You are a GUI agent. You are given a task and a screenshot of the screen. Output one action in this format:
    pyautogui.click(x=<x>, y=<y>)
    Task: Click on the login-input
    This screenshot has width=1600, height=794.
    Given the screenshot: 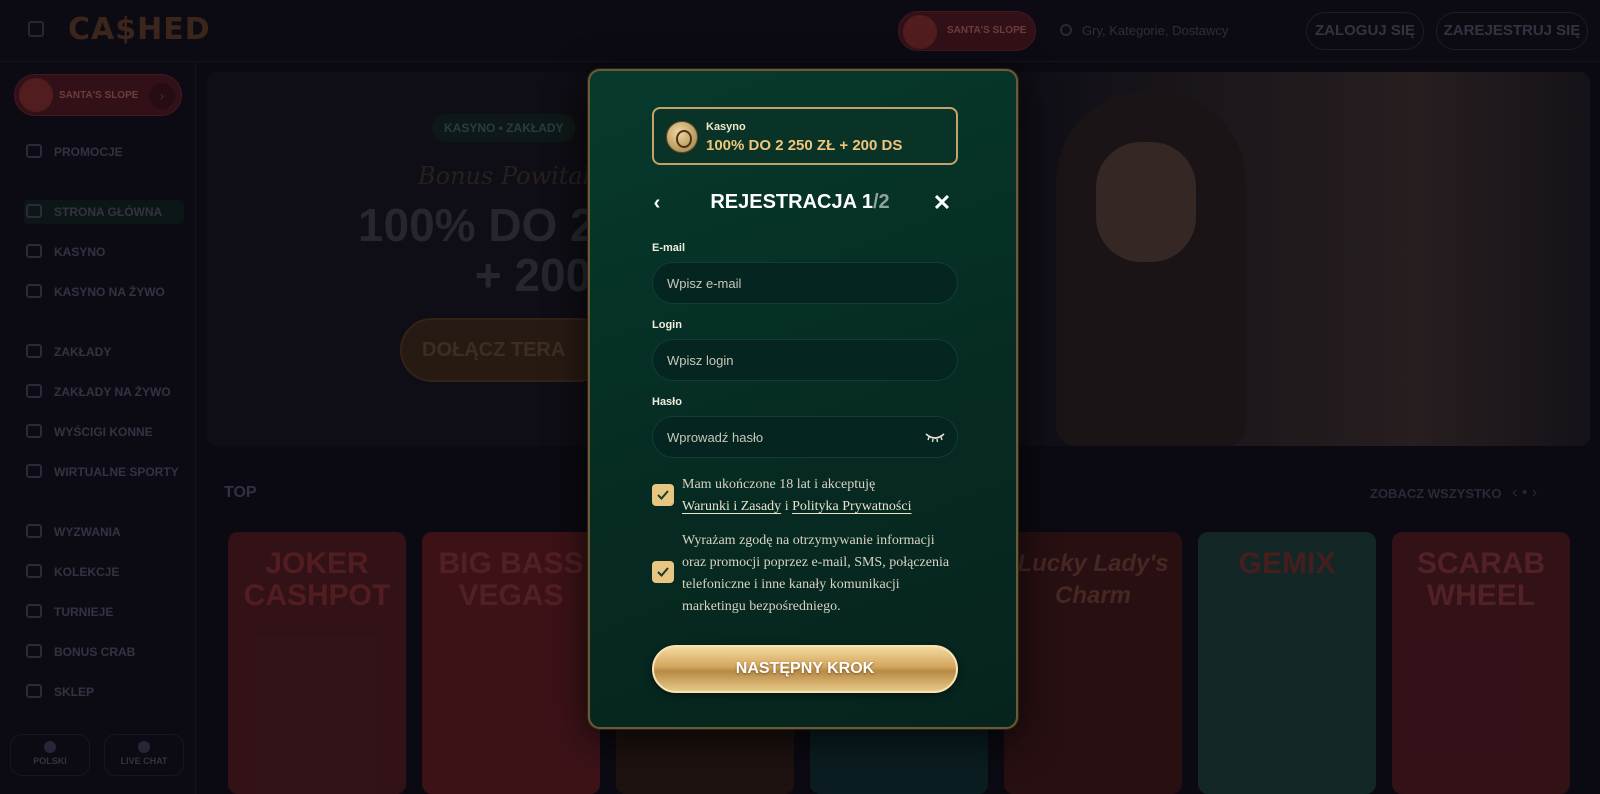 What is the action you would take?
    pyautogui.click(x=805, y=360)
    